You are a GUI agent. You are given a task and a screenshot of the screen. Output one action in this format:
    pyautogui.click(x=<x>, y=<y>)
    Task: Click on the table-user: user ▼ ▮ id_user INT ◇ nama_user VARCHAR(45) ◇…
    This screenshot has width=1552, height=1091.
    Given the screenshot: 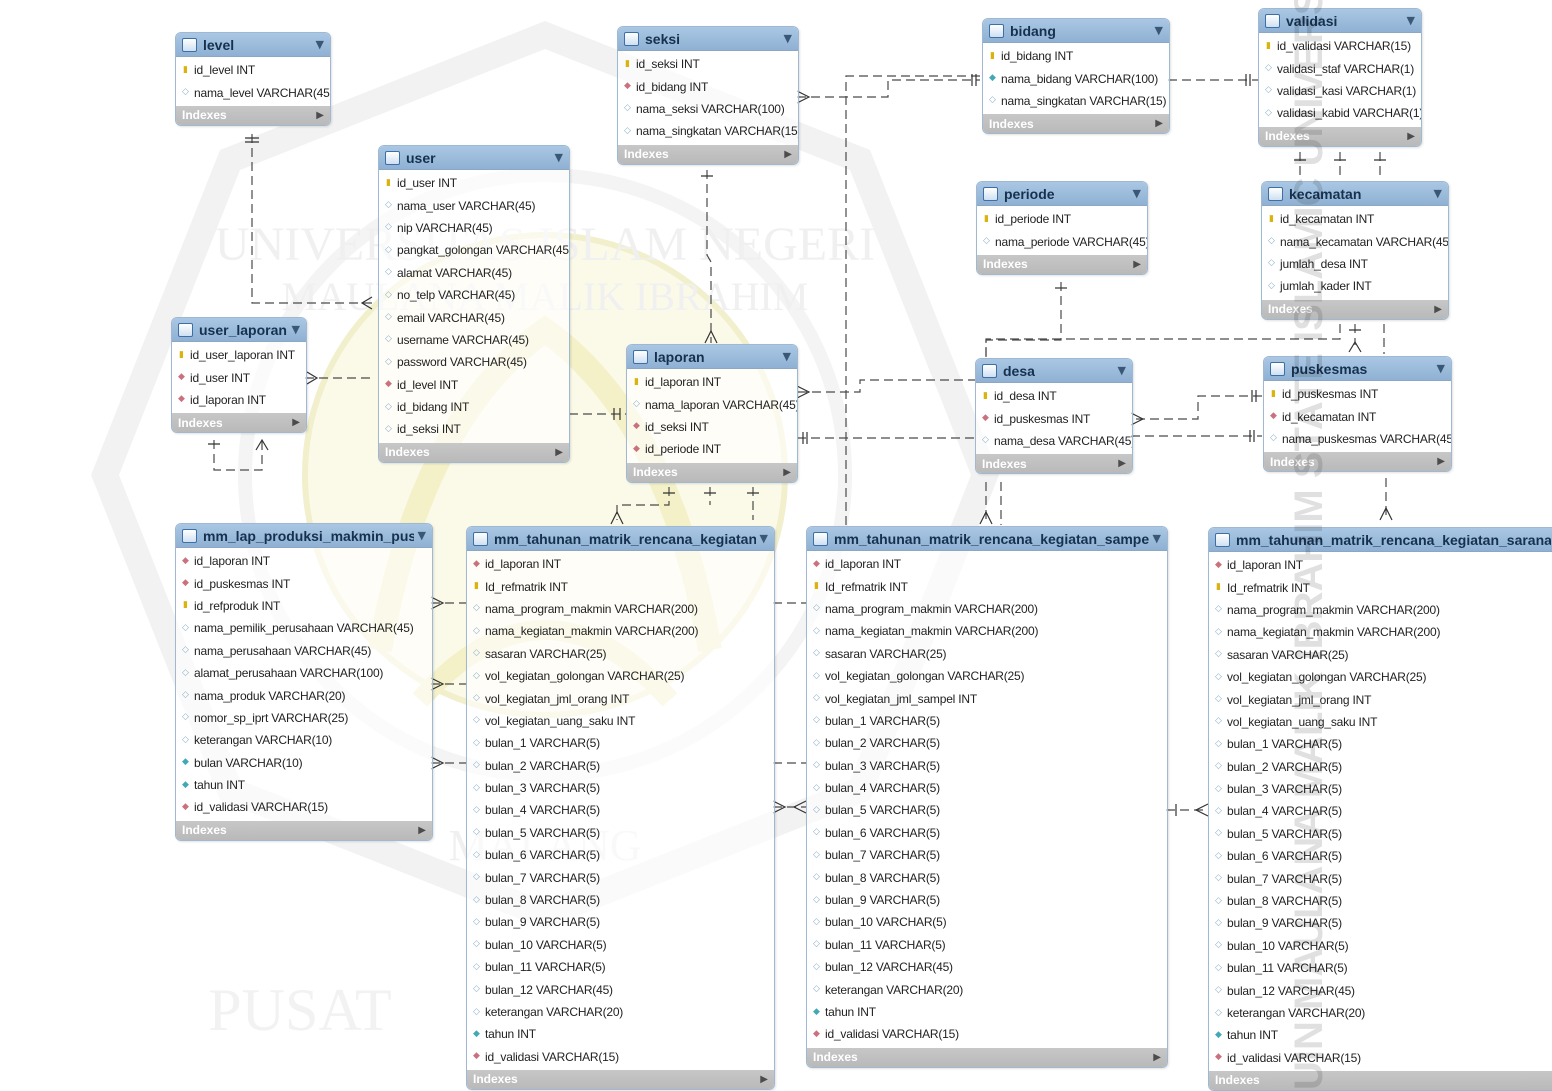 What is the action you would take?
    pyautogui.click(x=474, y=304)
    